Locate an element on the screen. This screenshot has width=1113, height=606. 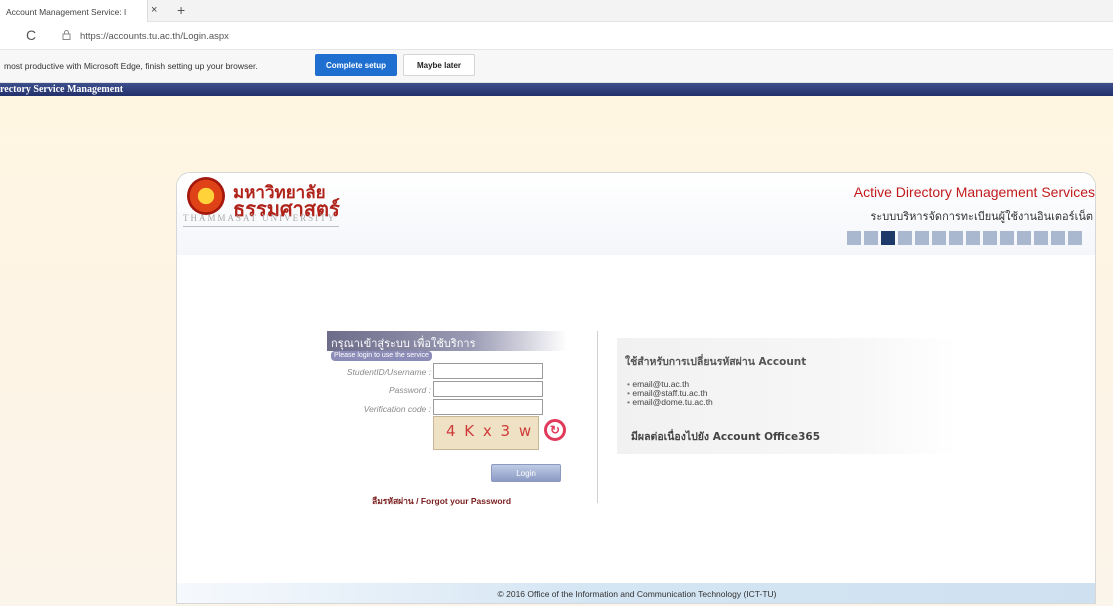
login-heading: กรุณาเข้าสู่ระบบ เพื่อใช้บริการ is located at coordinates (447, 341).